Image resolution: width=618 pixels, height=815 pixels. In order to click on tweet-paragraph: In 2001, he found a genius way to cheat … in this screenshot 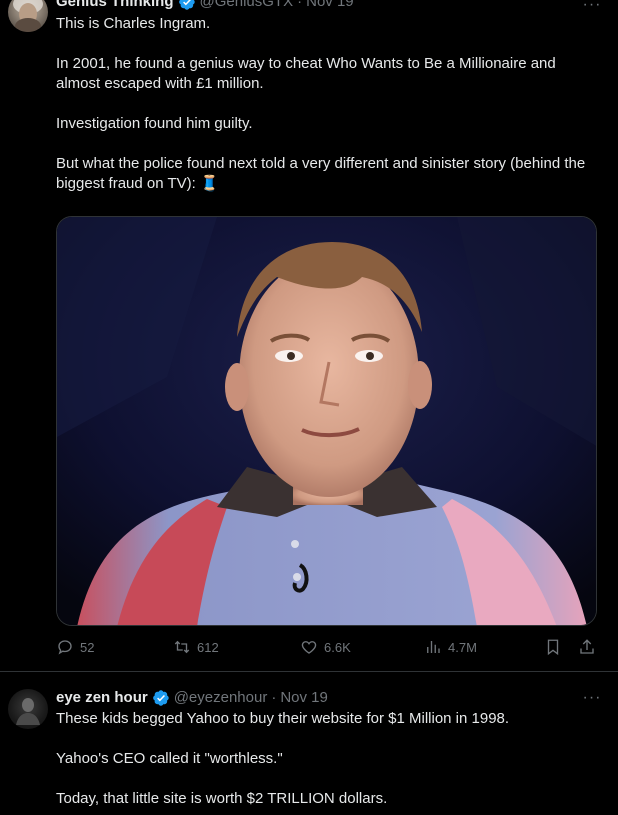, I will do `click(306, 73)`.